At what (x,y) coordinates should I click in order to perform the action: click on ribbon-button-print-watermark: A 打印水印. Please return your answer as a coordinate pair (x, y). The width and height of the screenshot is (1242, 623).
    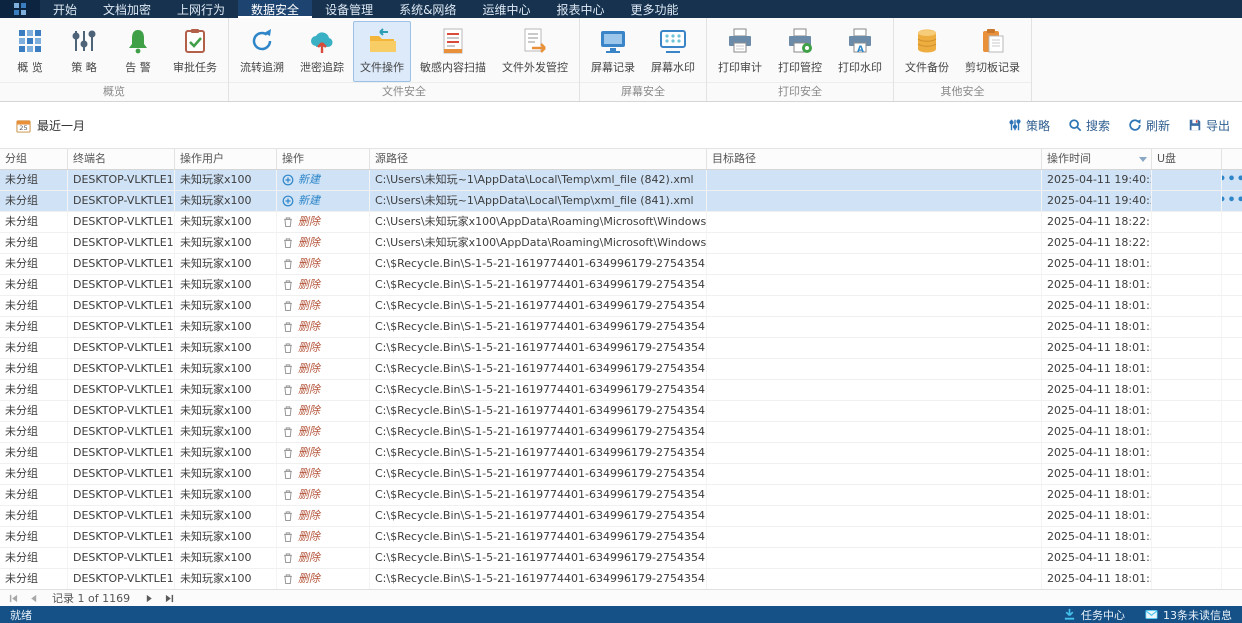
    Looking at the image, I should click on (860, 51).